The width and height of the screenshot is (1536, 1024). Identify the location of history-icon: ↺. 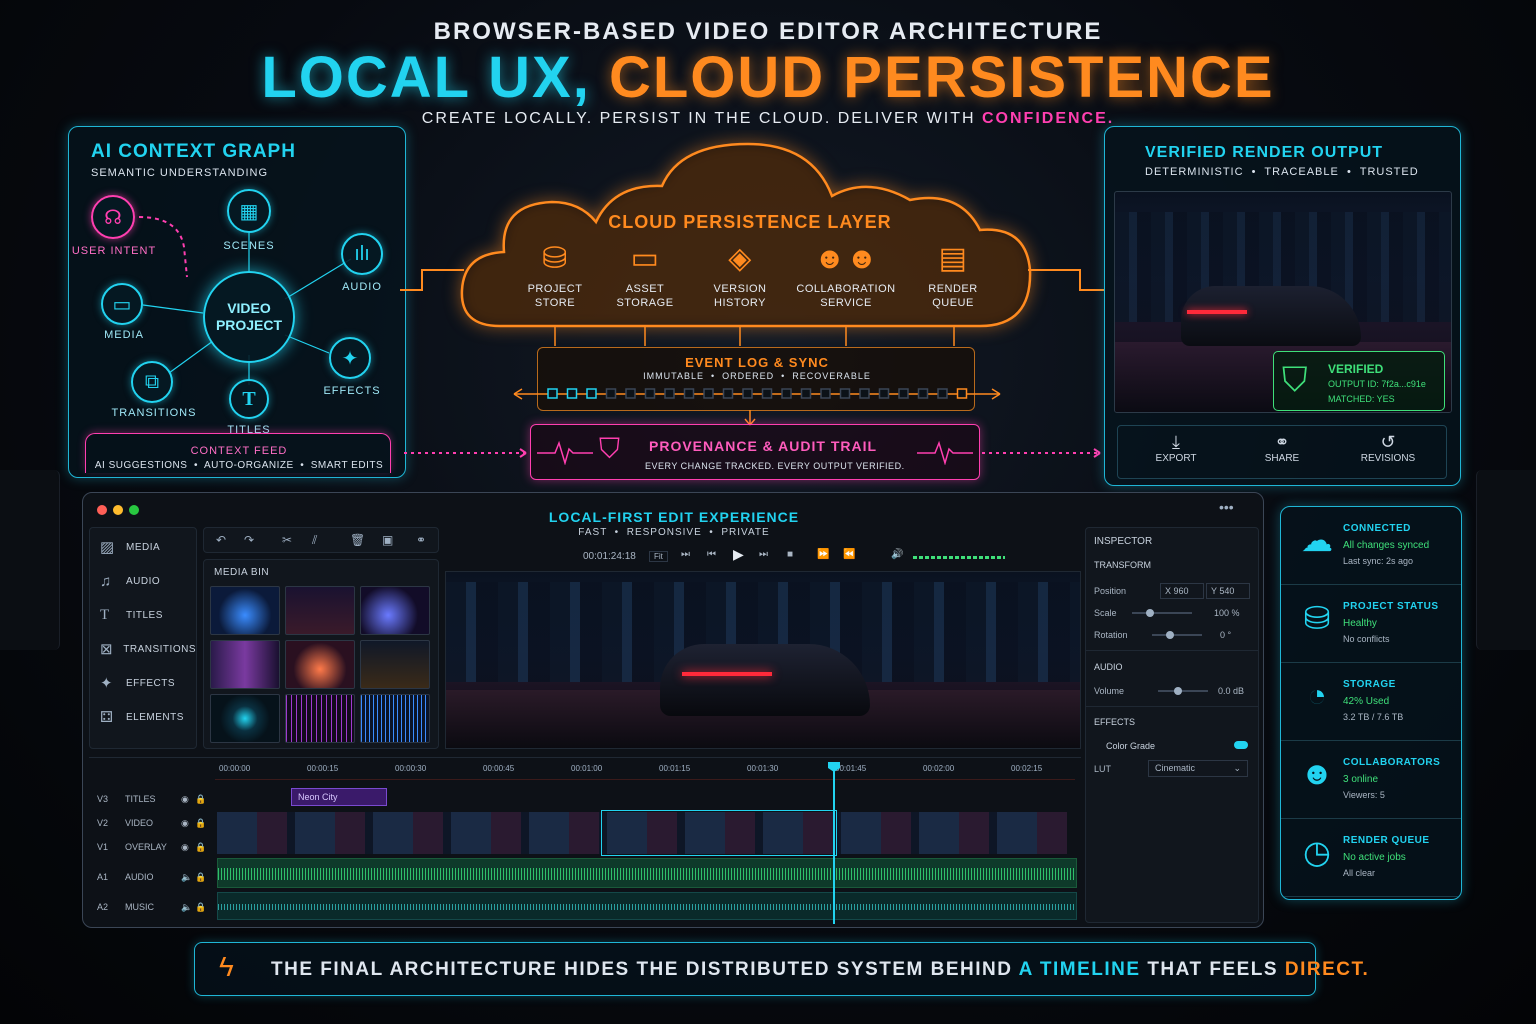
(1388, 442).